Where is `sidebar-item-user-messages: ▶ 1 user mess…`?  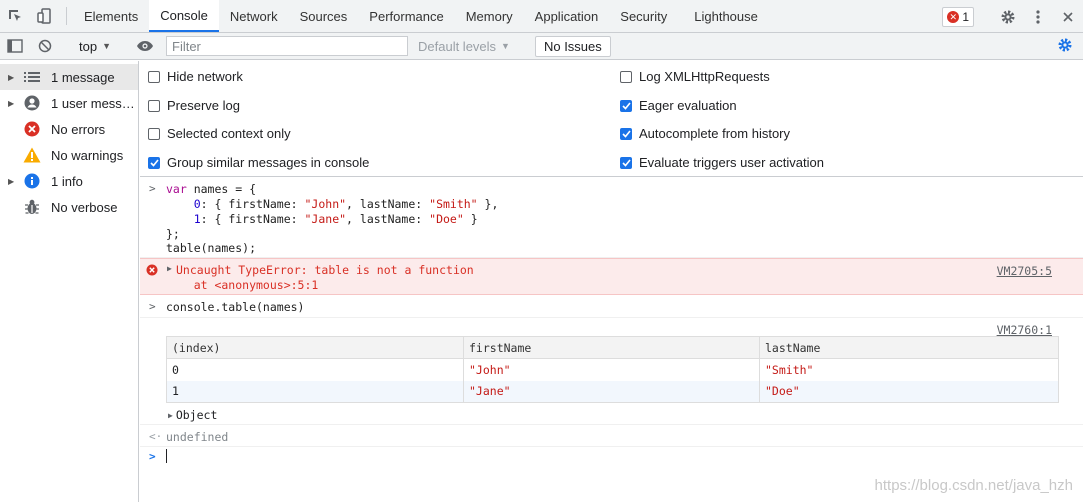
sidebar-item-user-messages: ▶ 1 user mess… is located at coordinates (69, 103).